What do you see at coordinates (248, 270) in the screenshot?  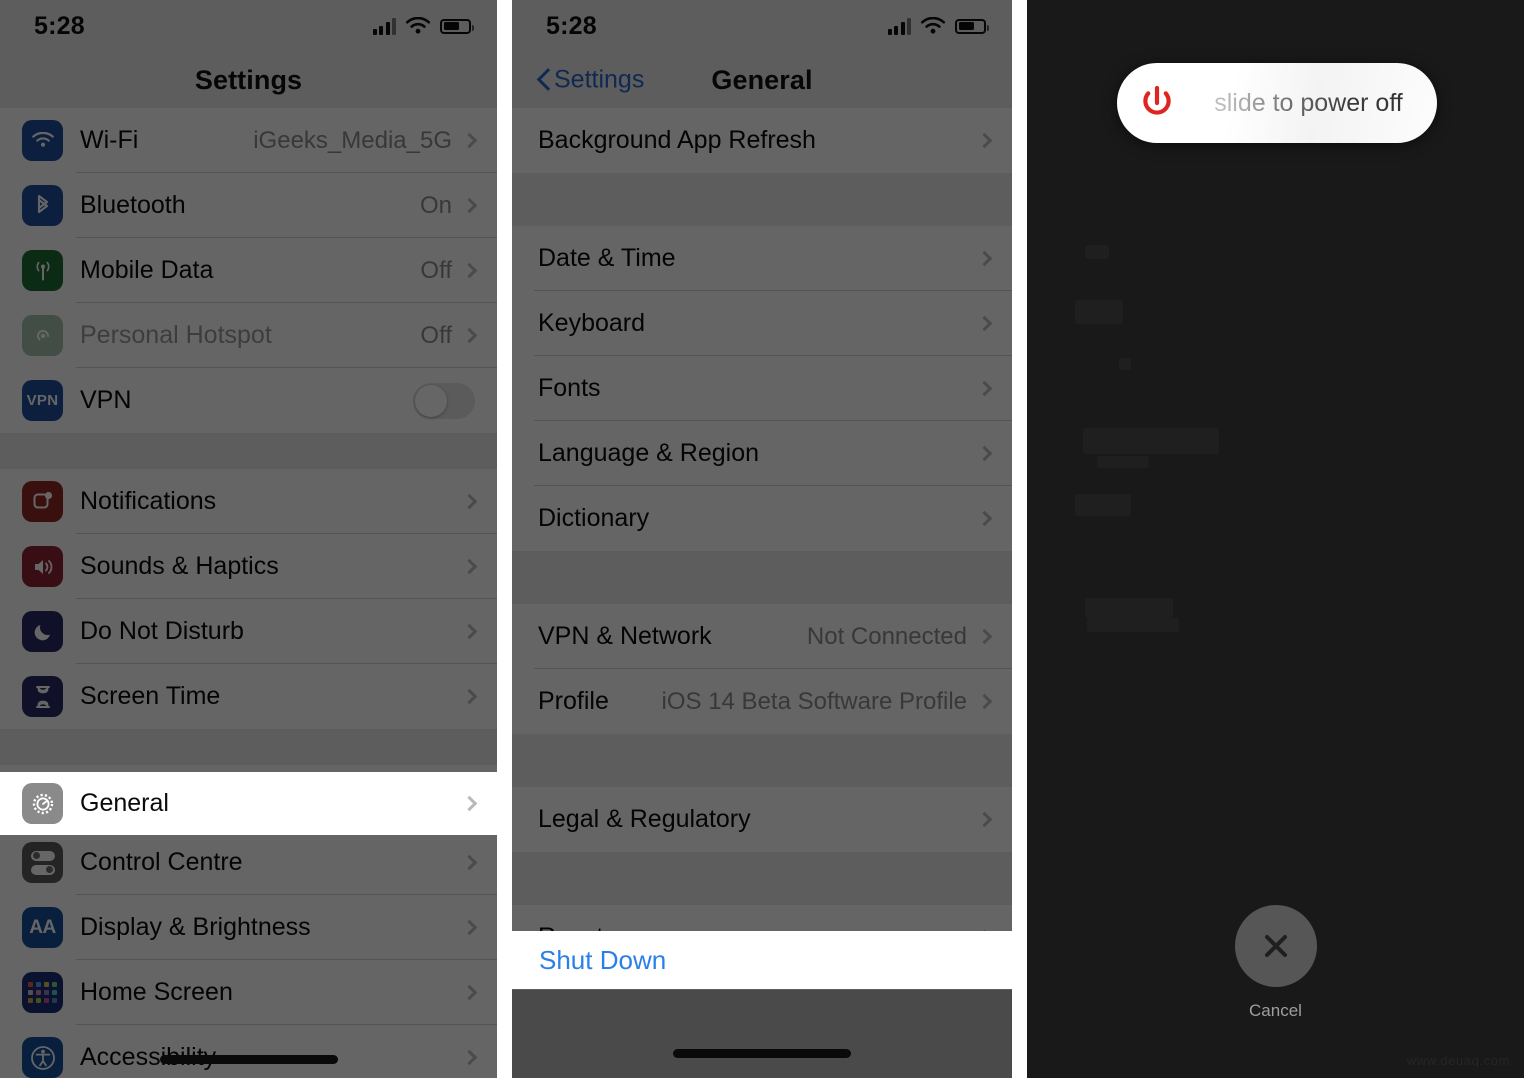 I see `settings-row-mobile-data: Mobile Data Off` at bounding box center [248, 270].